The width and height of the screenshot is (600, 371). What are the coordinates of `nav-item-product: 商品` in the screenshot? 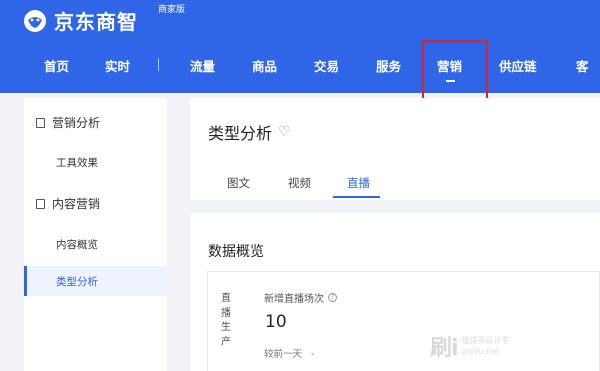 It's located at (264, 65).